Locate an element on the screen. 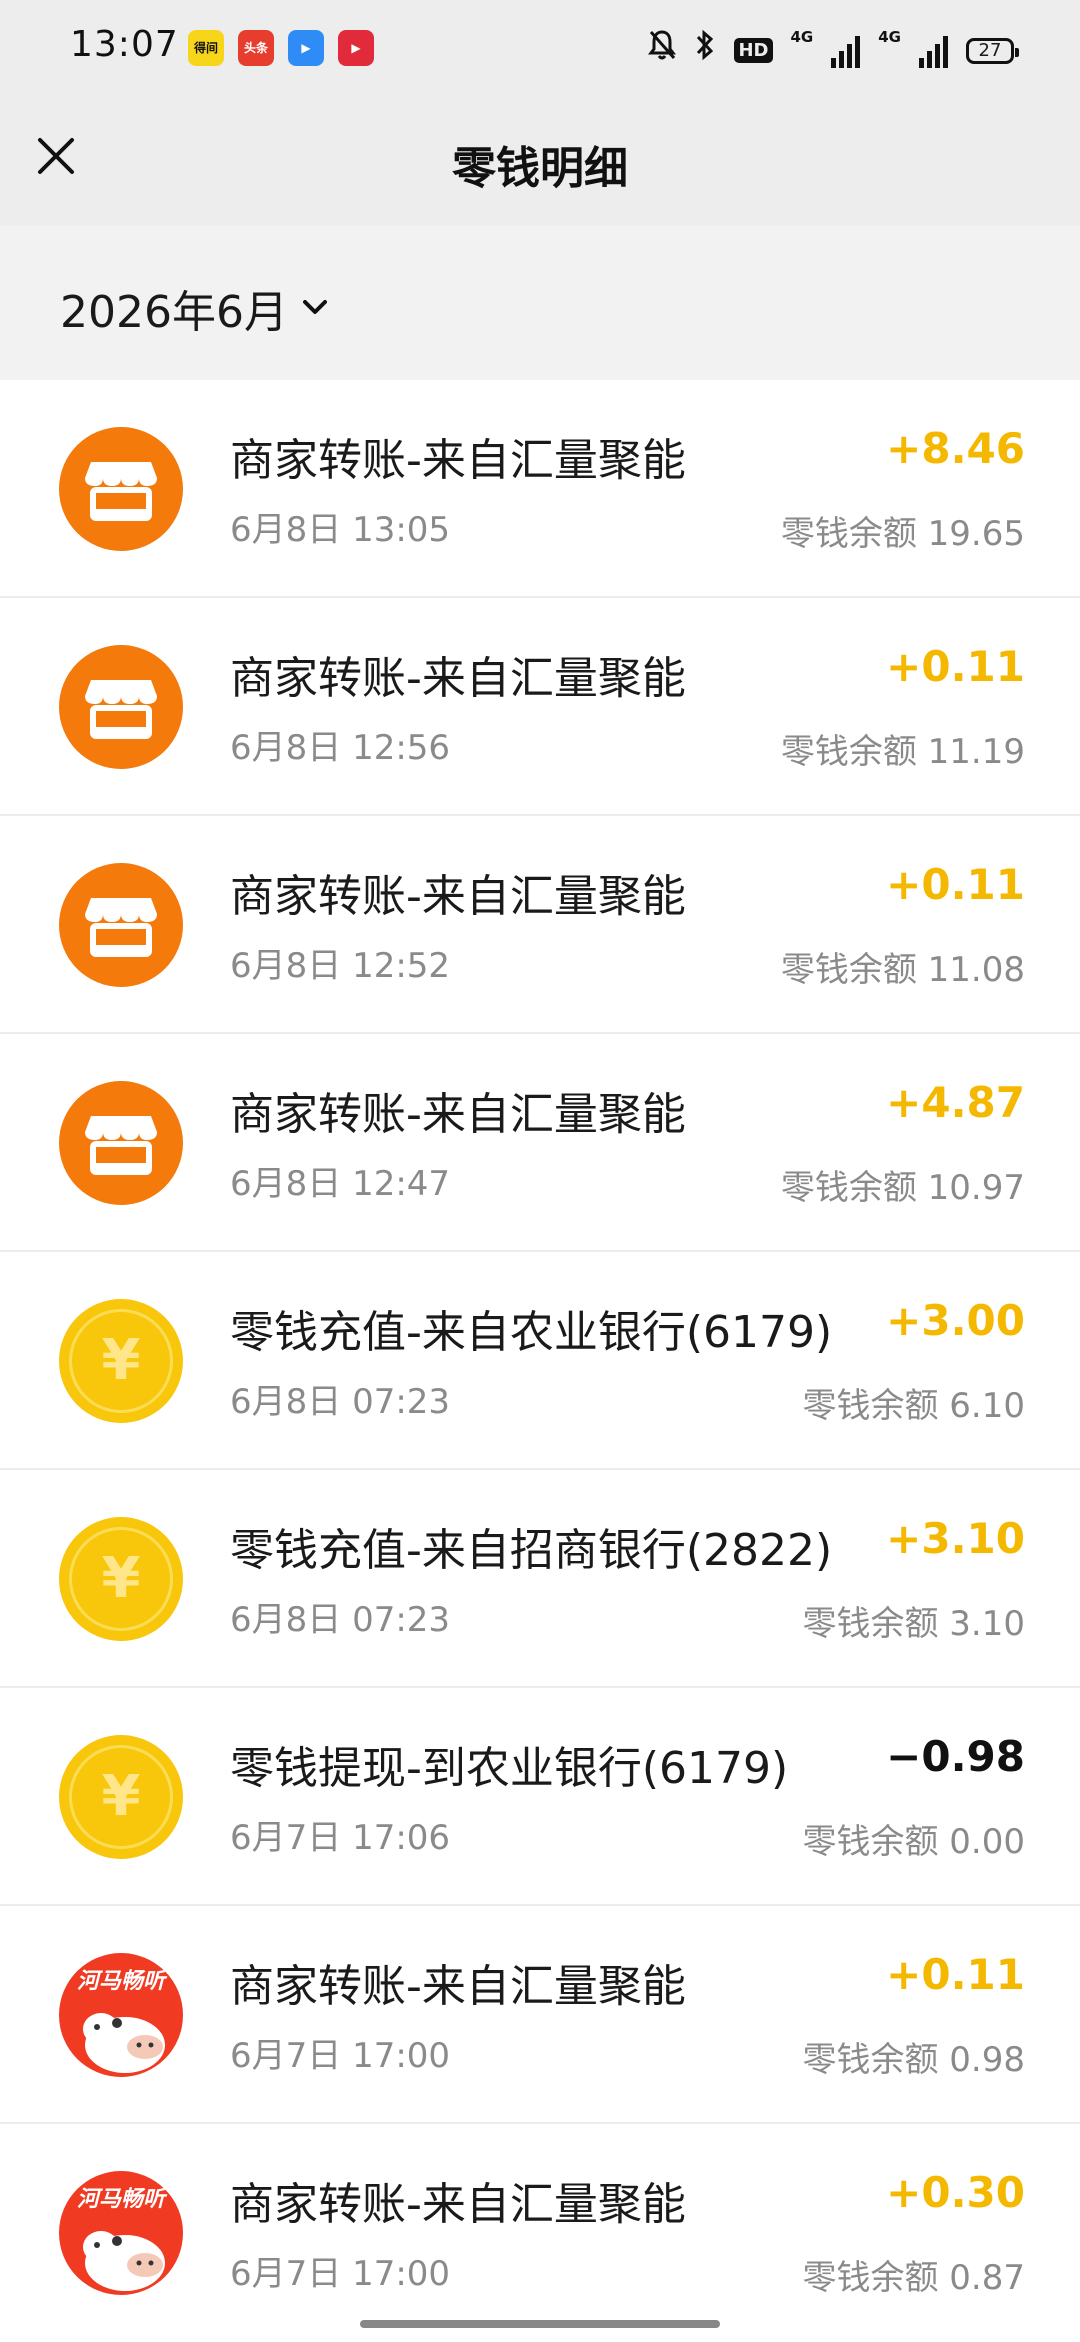 This screenshot has width=1080, height=2342. signal-1-icon is located at coordinates (846, 51).